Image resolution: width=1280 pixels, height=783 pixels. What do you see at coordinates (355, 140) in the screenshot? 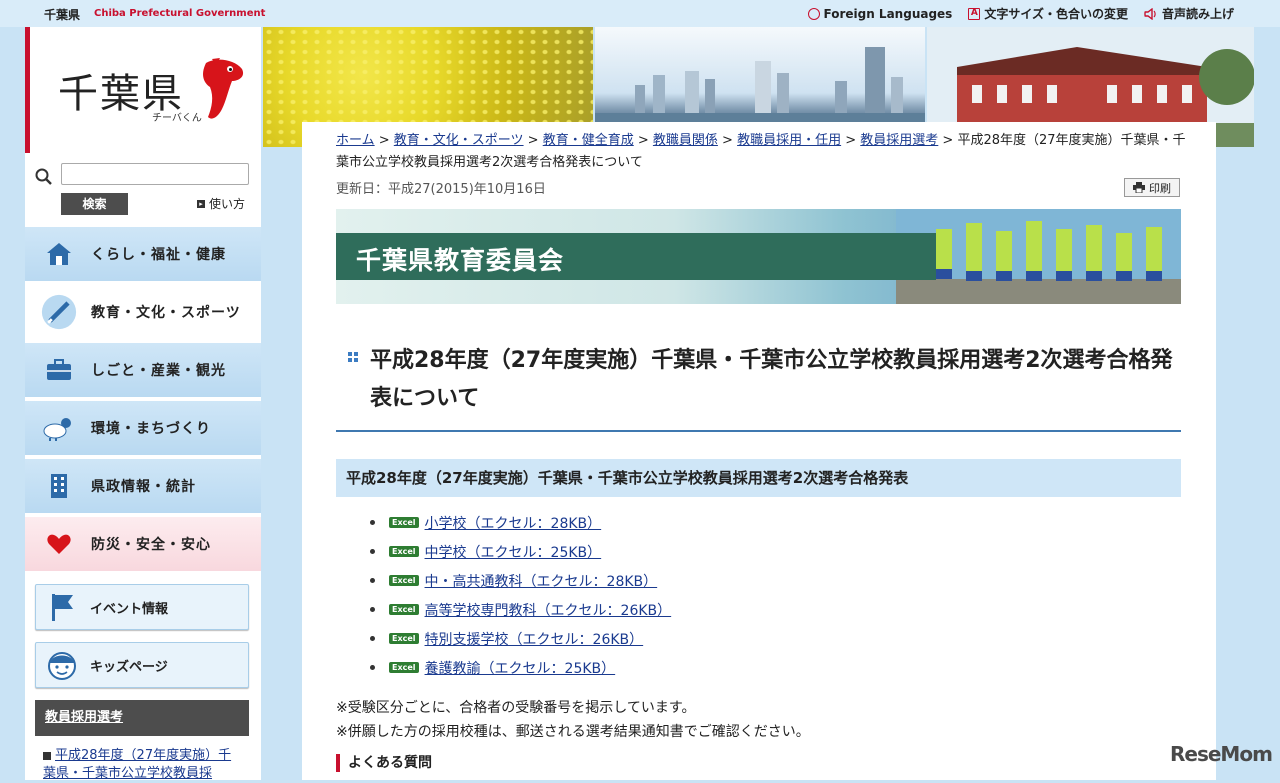
I see `breadcrumb-home: ホーム` at bounding box center [355, 140].